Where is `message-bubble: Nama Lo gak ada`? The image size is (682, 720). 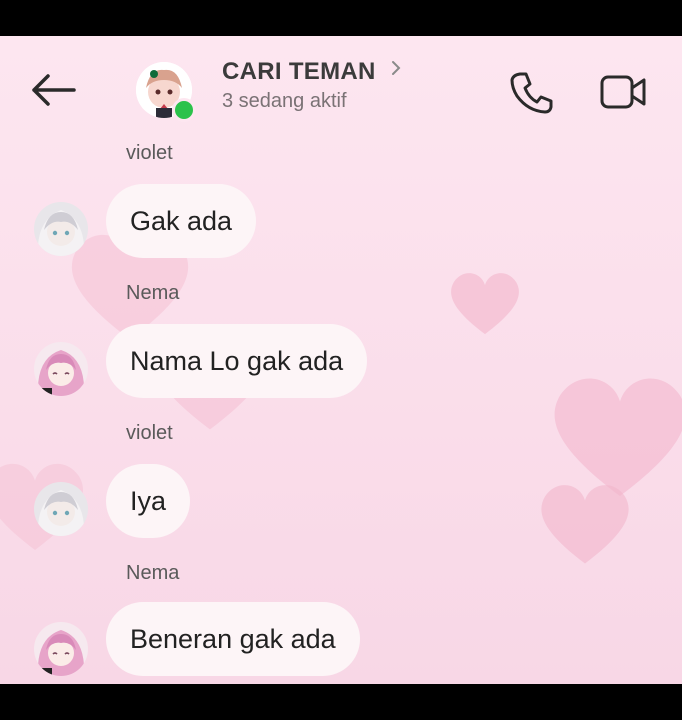
message-bubble: Nama Lo gak ada is located at coordinates (237, 361).